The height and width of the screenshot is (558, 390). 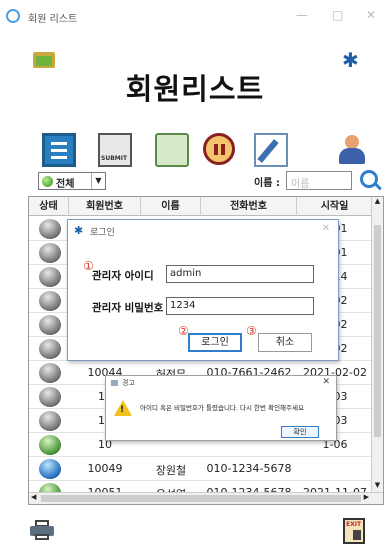 What do you see at coordinates (171, 470) in the screenshot?
I see `member-name-cell: 장원철` at bounding box center [171, 470].